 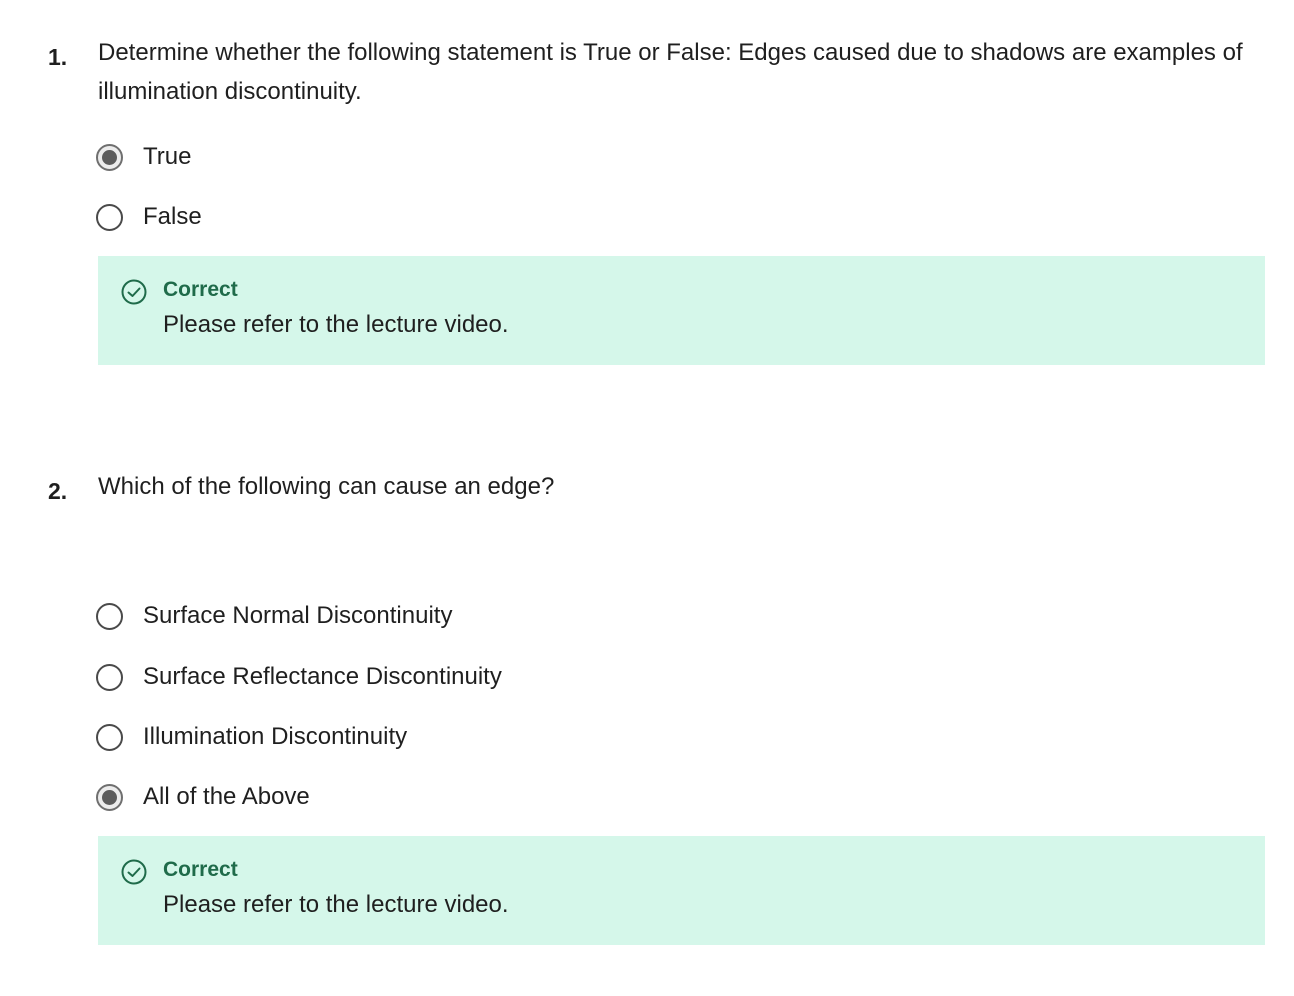 What do you see at coordinates (226, 796) in the screenshot?
I see `option-label: All of the Above` at bounding box center [226, 796].